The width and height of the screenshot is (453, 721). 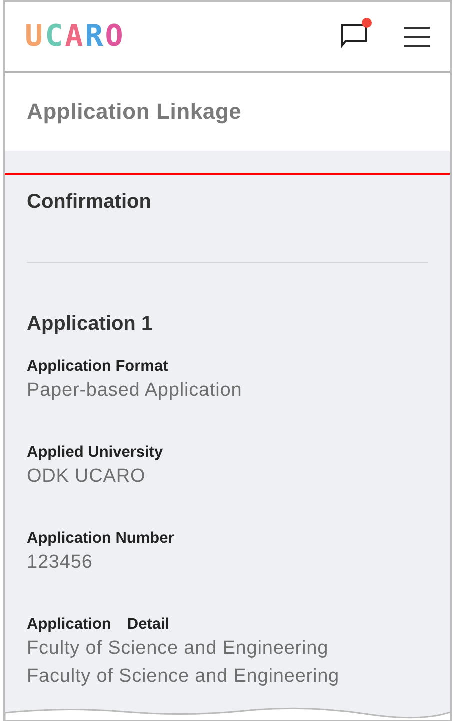 I want to click on field-value: Paper-based Application, so click(x=135, y=391).